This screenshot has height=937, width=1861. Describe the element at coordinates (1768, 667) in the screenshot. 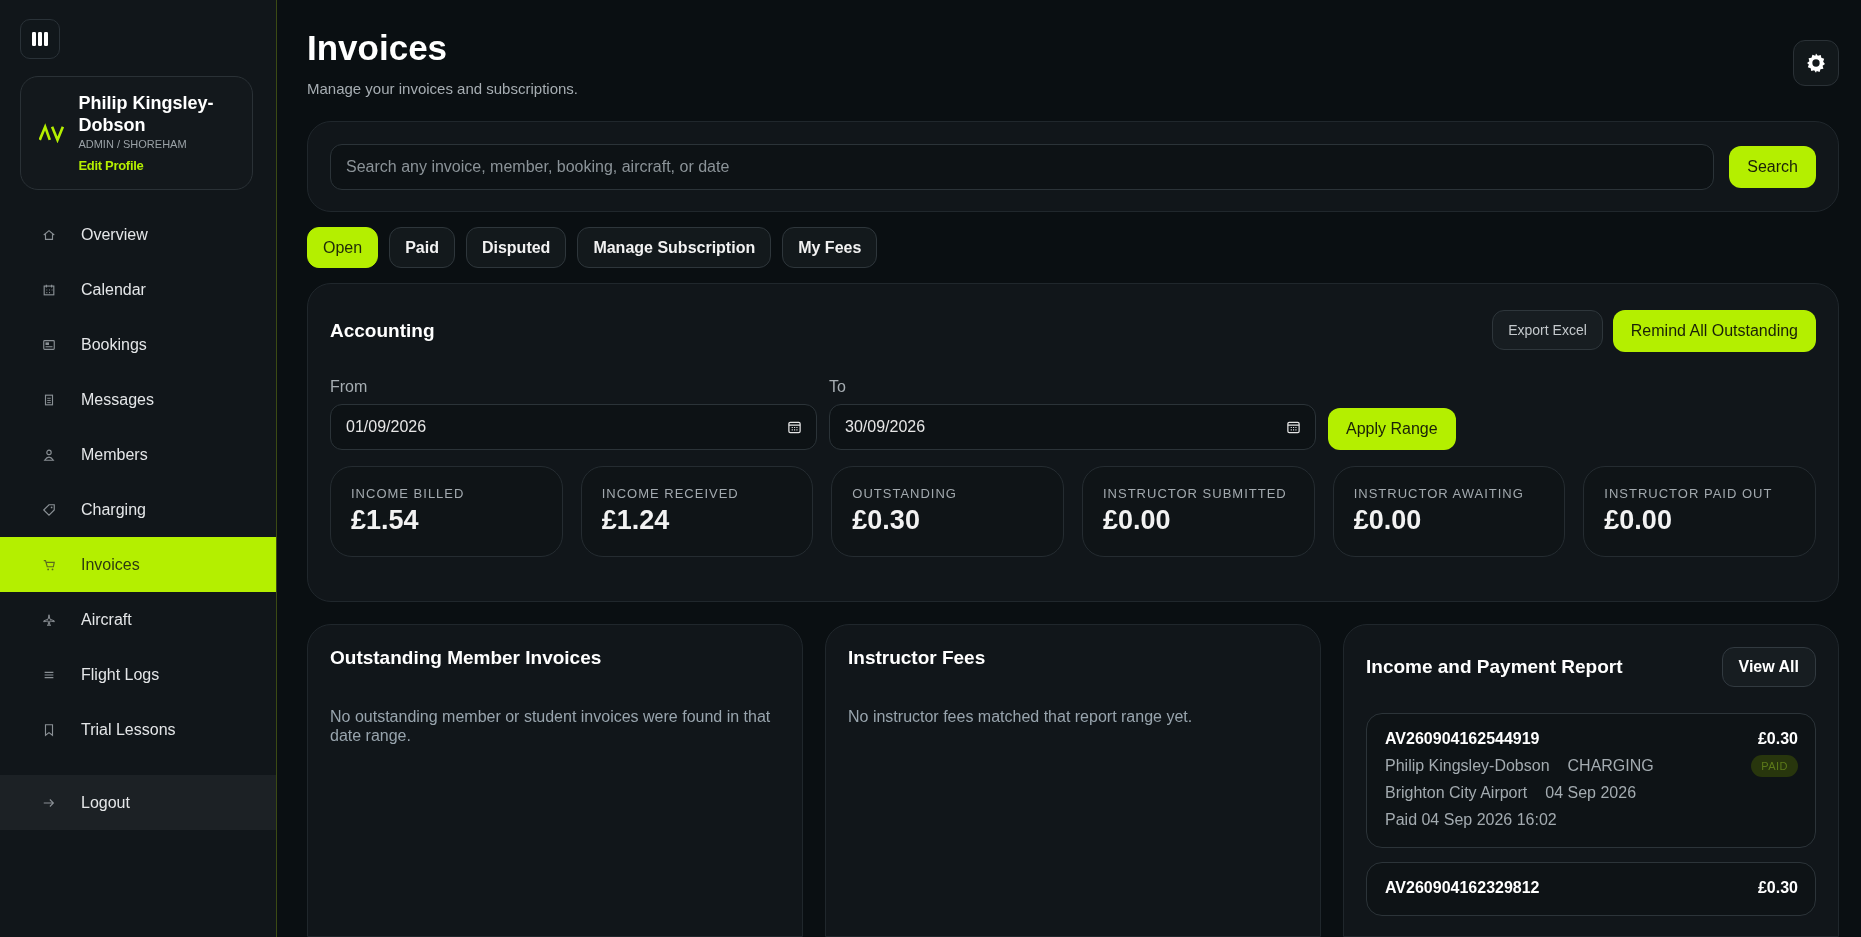

I see `view-all-button: View All` at that location.